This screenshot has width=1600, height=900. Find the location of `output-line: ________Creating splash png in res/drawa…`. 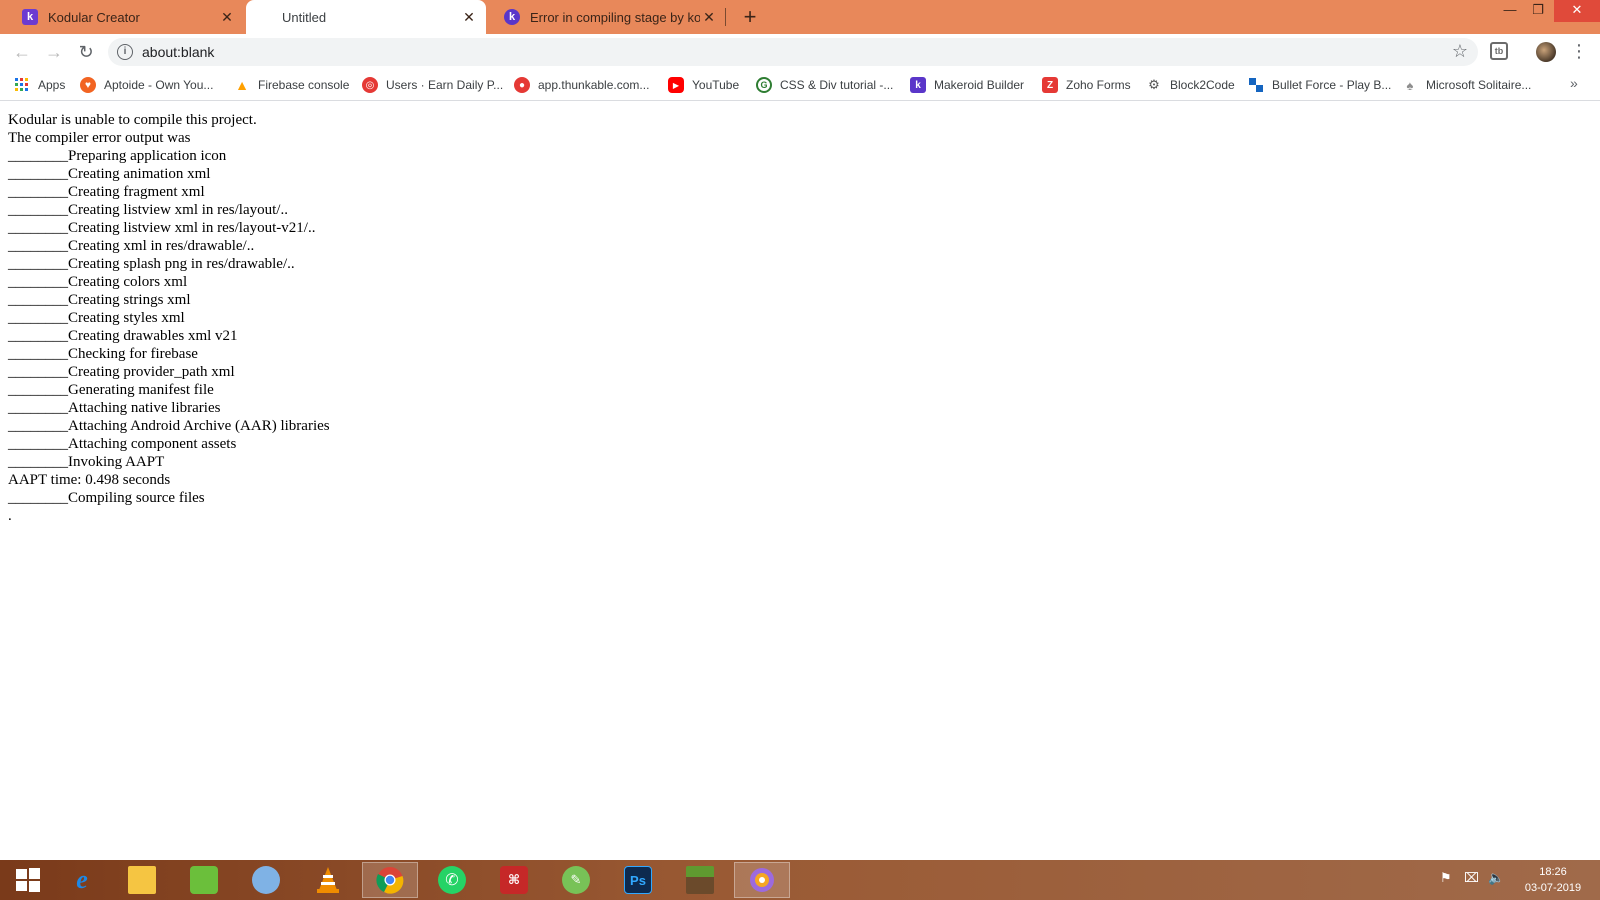

output-line: ________Creating splash png in res/drawa… is located at coordinates (151, 264).